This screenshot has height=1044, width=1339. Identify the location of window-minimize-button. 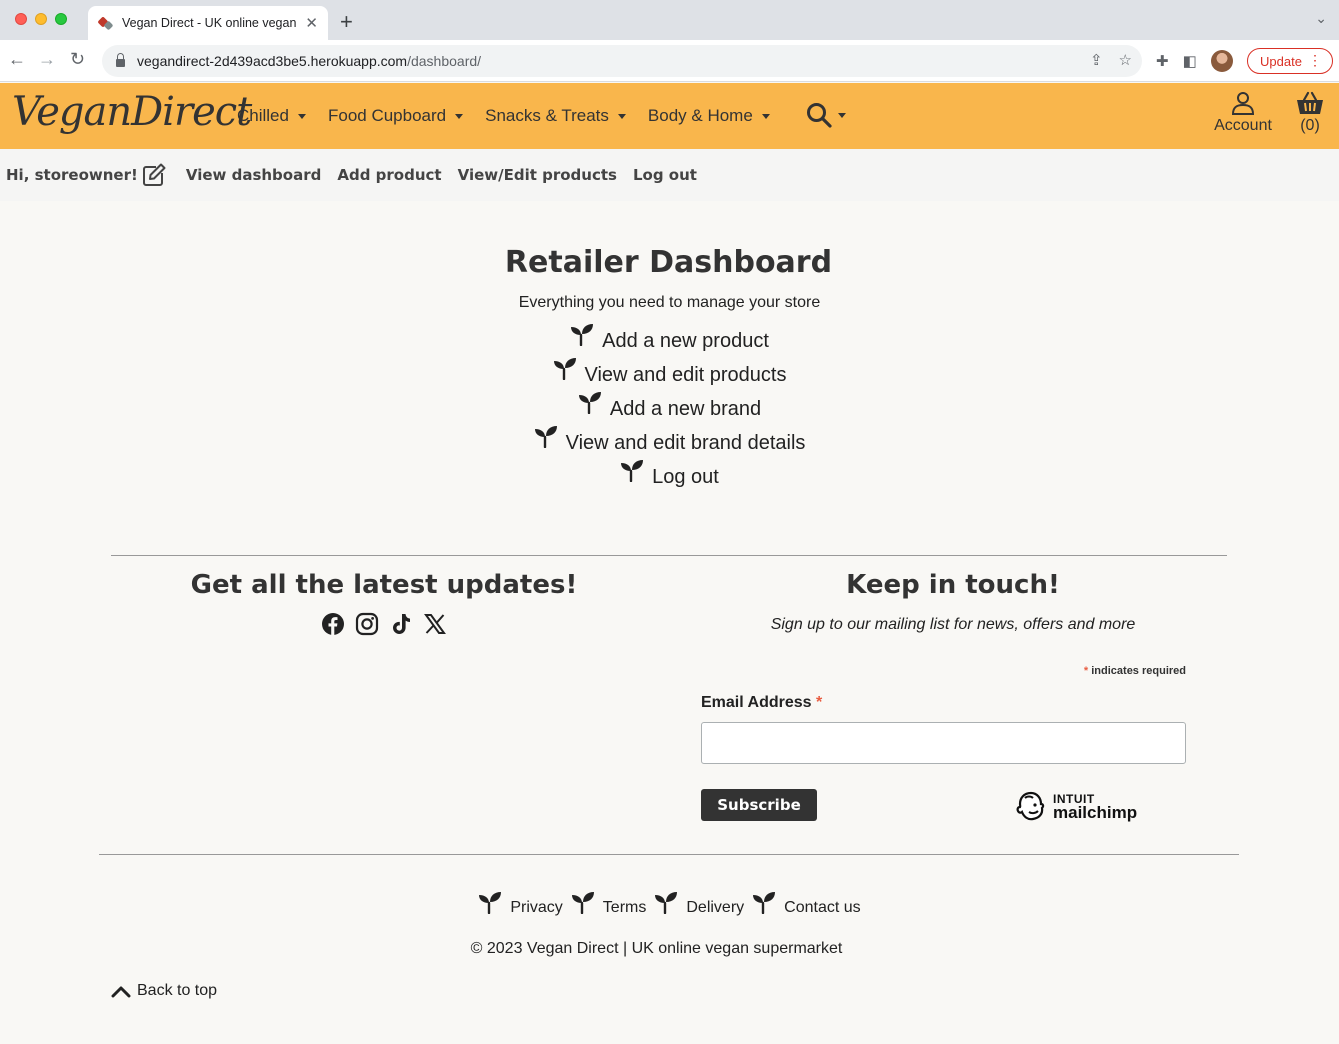
(41, 19).